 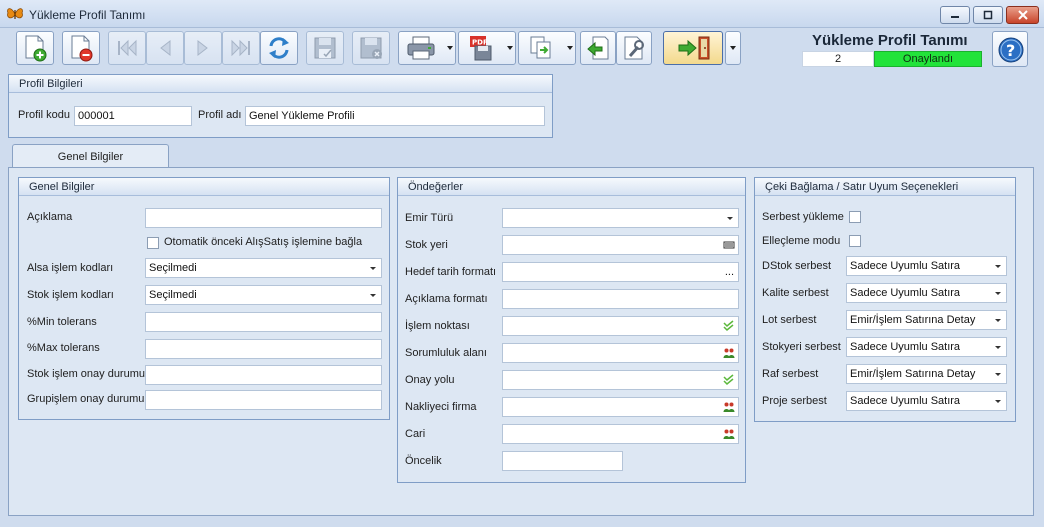 What do you see at coordinates (620, 326) in the screenshot?
I see `process-point-input` at bounding box center [620, 326].